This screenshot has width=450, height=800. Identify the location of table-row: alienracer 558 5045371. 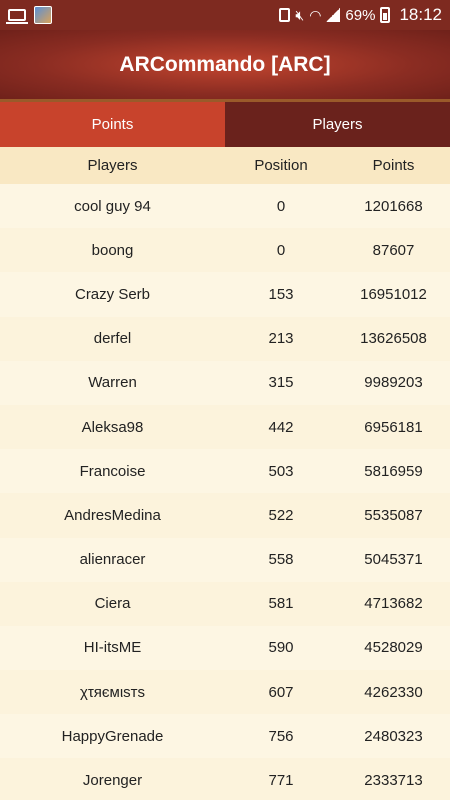
(225, 559).